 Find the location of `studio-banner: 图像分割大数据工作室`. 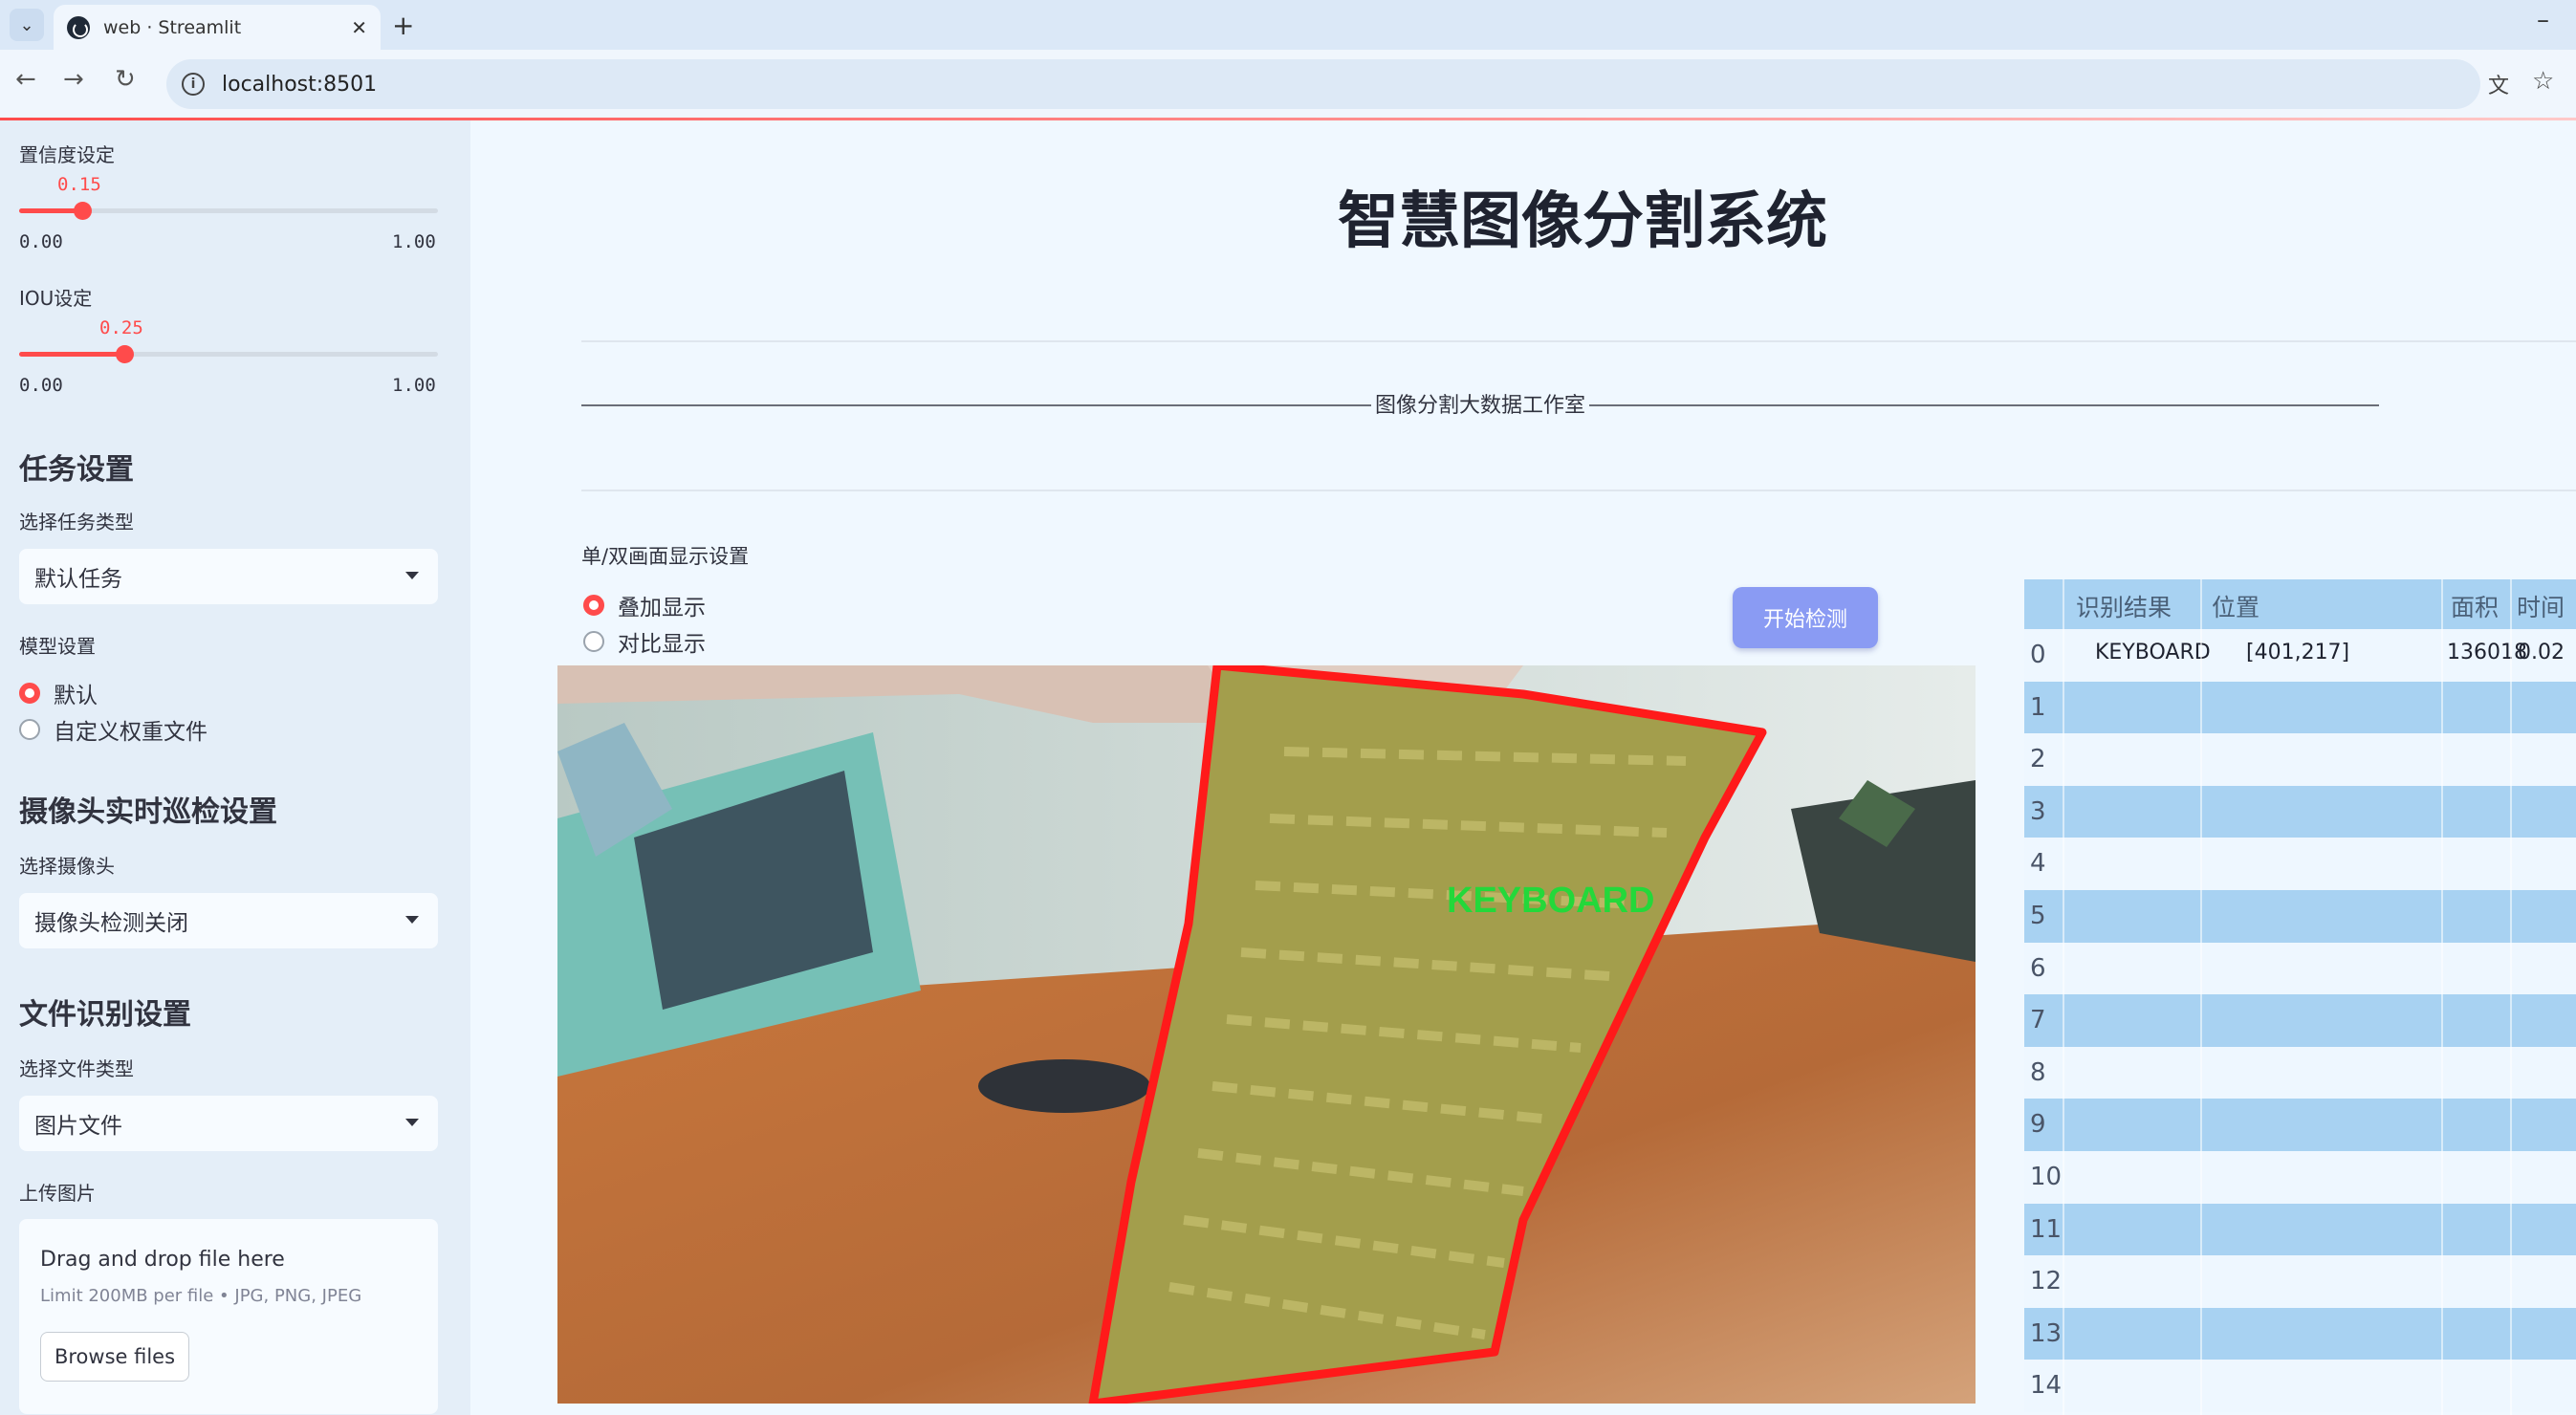

studio-banner: 图像分割大数据工作室 is located at coordinates (1480, 403).